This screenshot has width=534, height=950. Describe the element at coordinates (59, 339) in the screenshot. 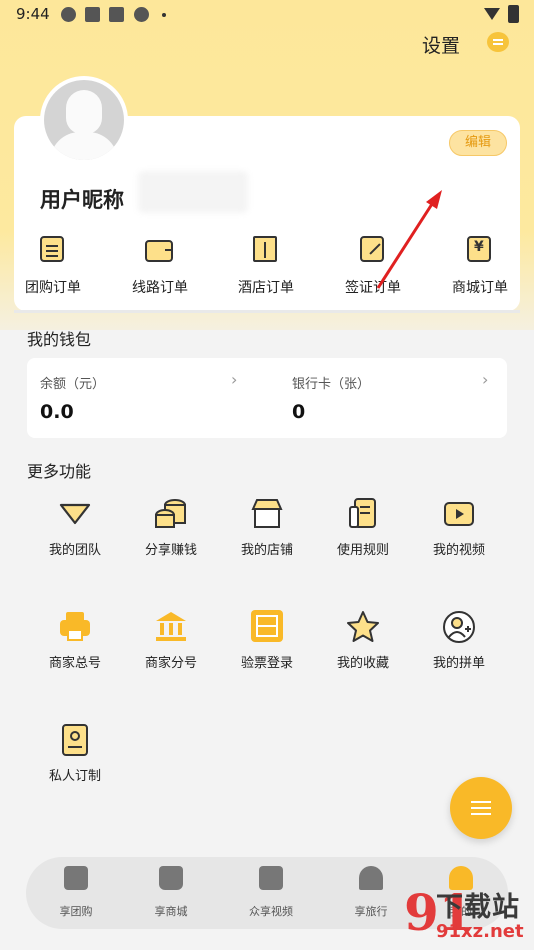

I see `wallet-title: 我的钱包` at that location.